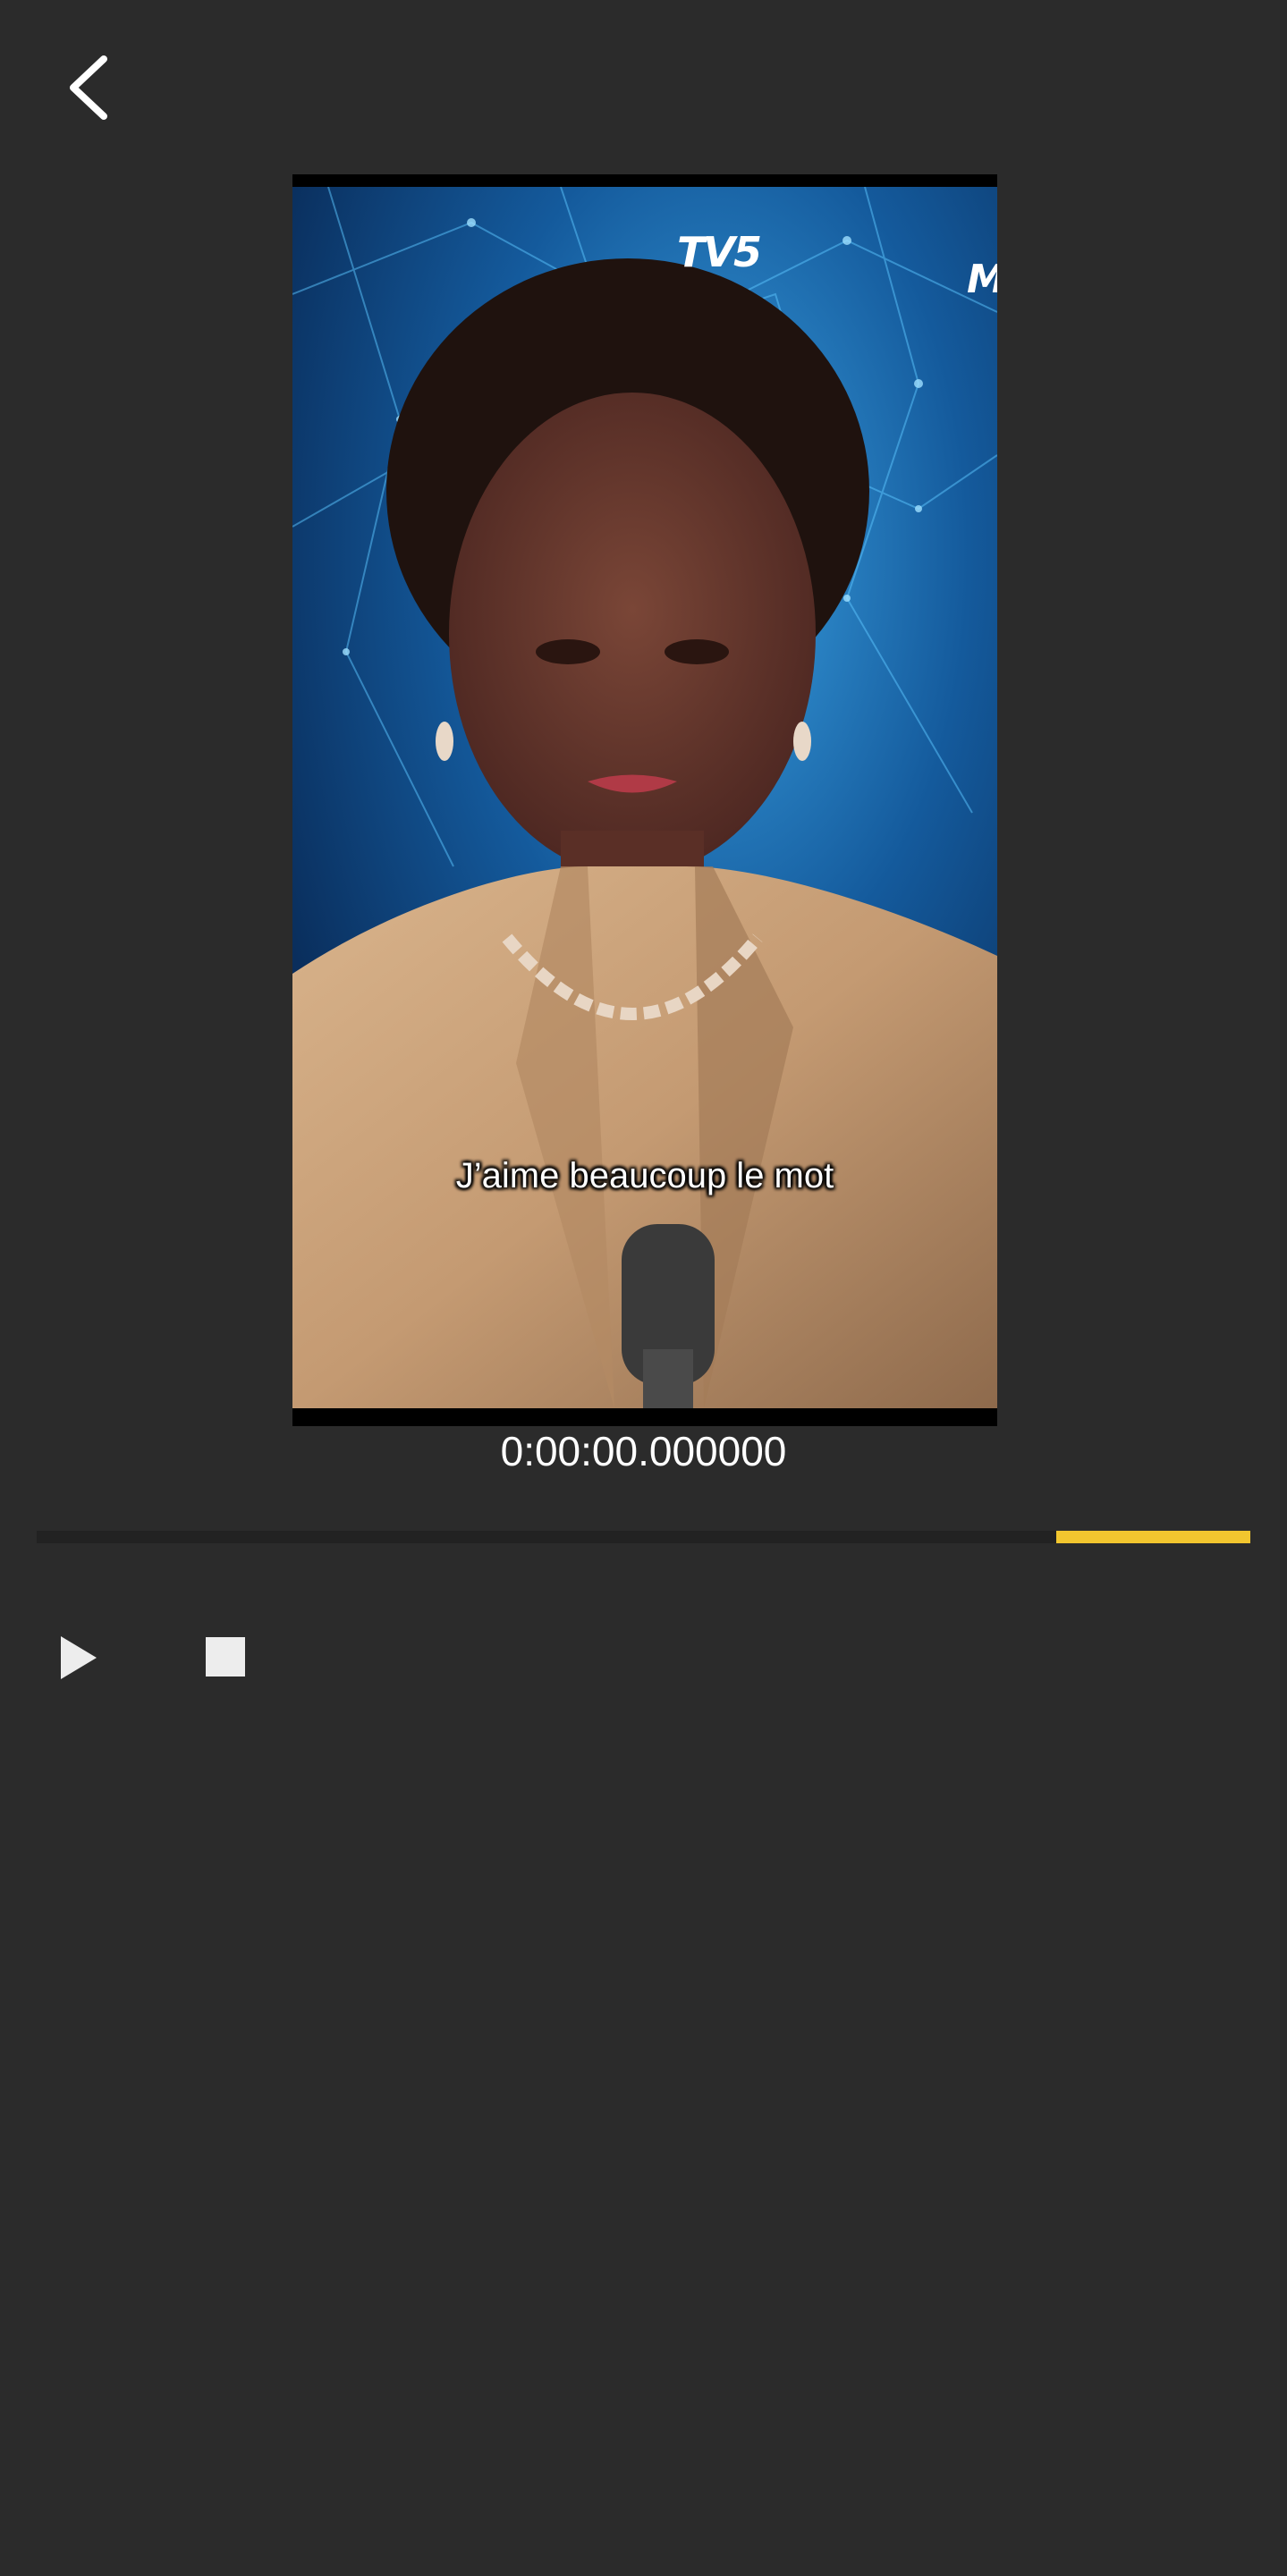 The height and width of the screenshot is (2576, 1287). What do you see at coordinates (982, 279) in the screenshot?
I see `channel-mark: M` at bounding box center [982, 279].